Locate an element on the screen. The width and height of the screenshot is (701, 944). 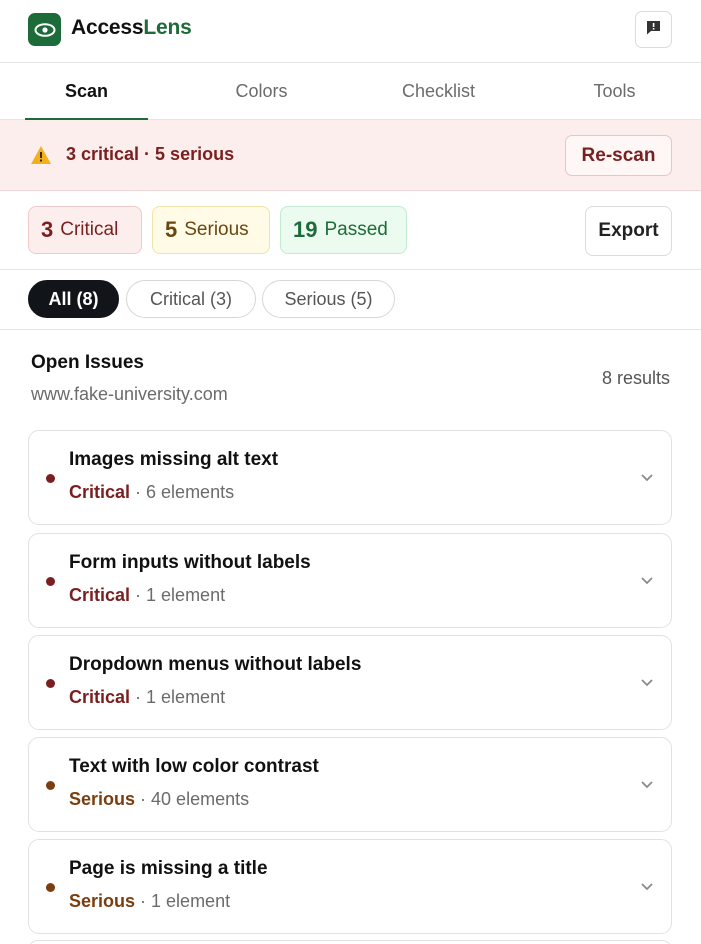
passed-count-badge: 19 Passed is located at coordinates (343, 230).